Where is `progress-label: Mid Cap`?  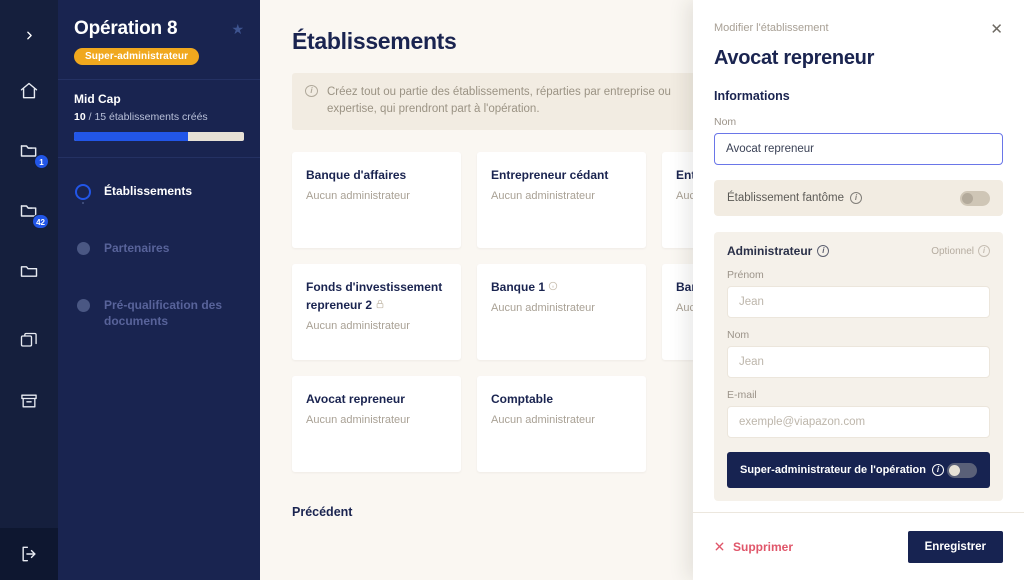
progress-label: Mid Cap is located at coordinates (97, 99).